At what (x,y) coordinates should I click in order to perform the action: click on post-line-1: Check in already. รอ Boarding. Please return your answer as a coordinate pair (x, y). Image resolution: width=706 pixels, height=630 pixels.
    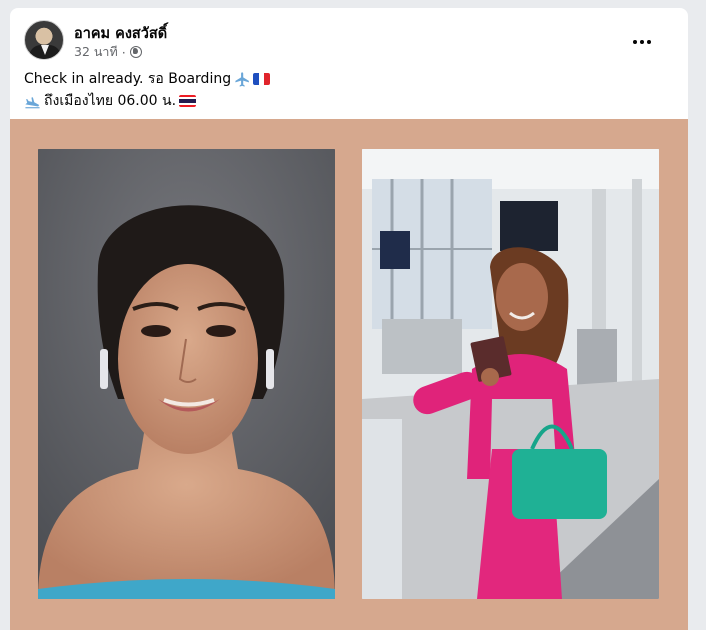
    Looking at the image, I should click on (147, 79).